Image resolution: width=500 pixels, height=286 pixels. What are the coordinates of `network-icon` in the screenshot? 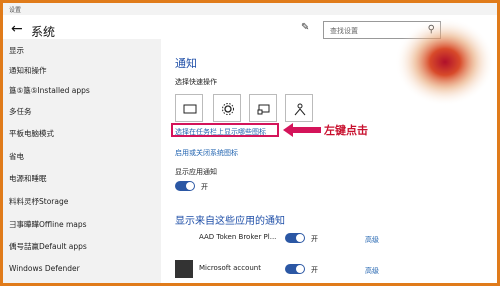 It's located at (300, 109).